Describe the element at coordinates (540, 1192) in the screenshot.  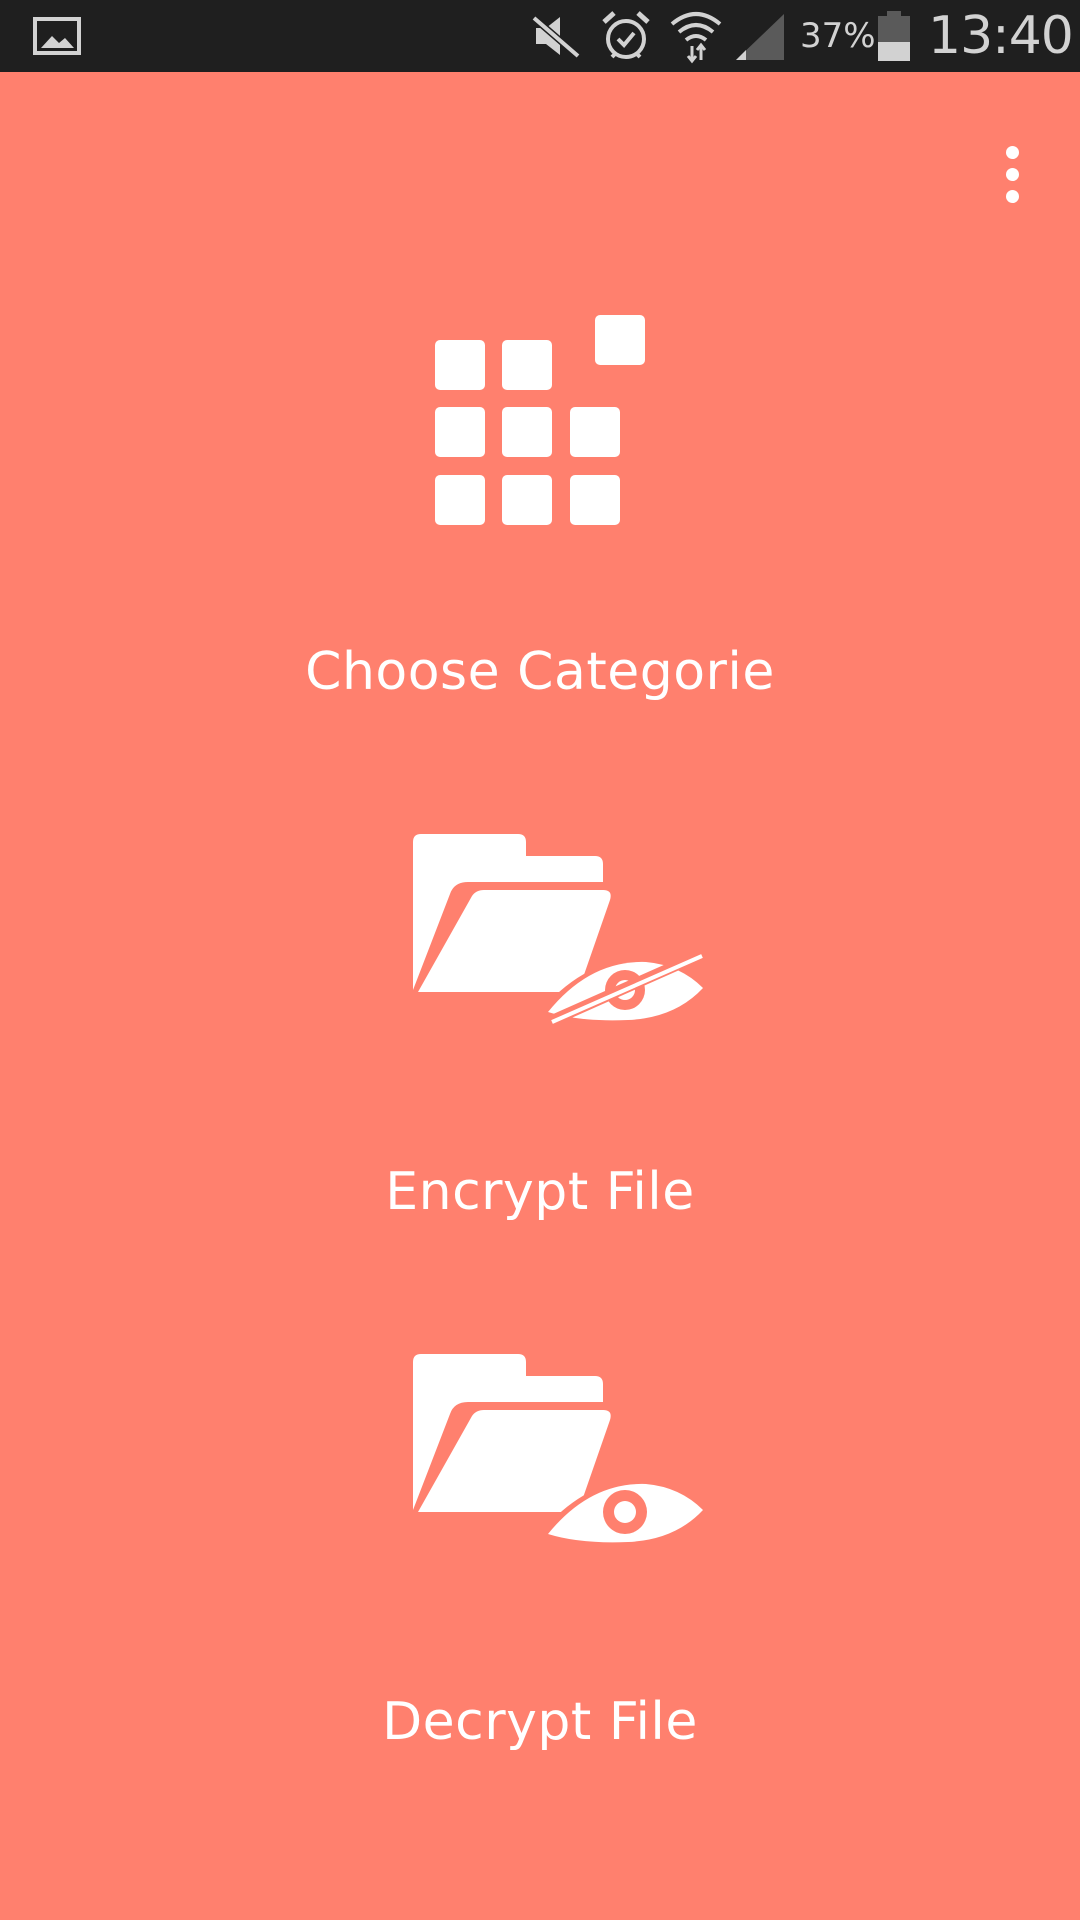
I see `encrypt-file-label: Encrypt File` at that location.